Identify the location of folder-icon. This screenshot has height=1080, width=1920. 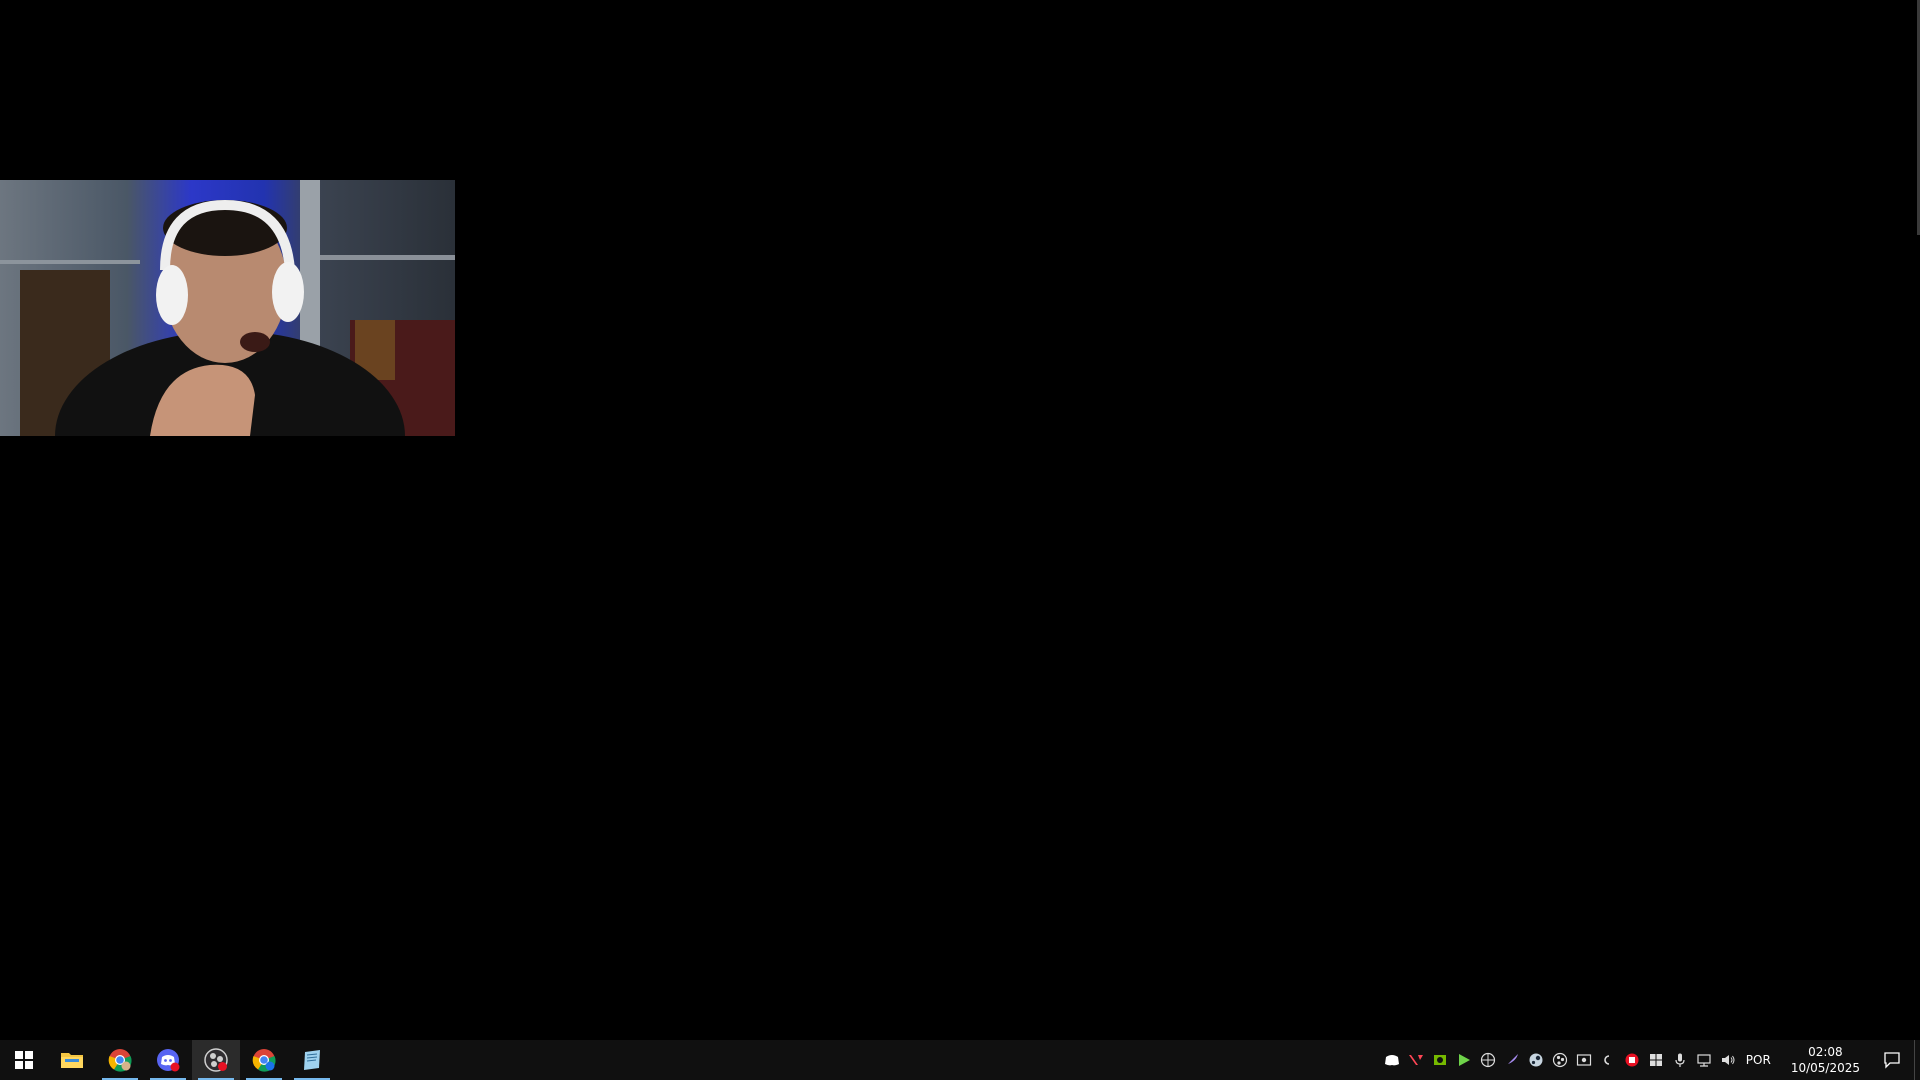
(72, 1060).